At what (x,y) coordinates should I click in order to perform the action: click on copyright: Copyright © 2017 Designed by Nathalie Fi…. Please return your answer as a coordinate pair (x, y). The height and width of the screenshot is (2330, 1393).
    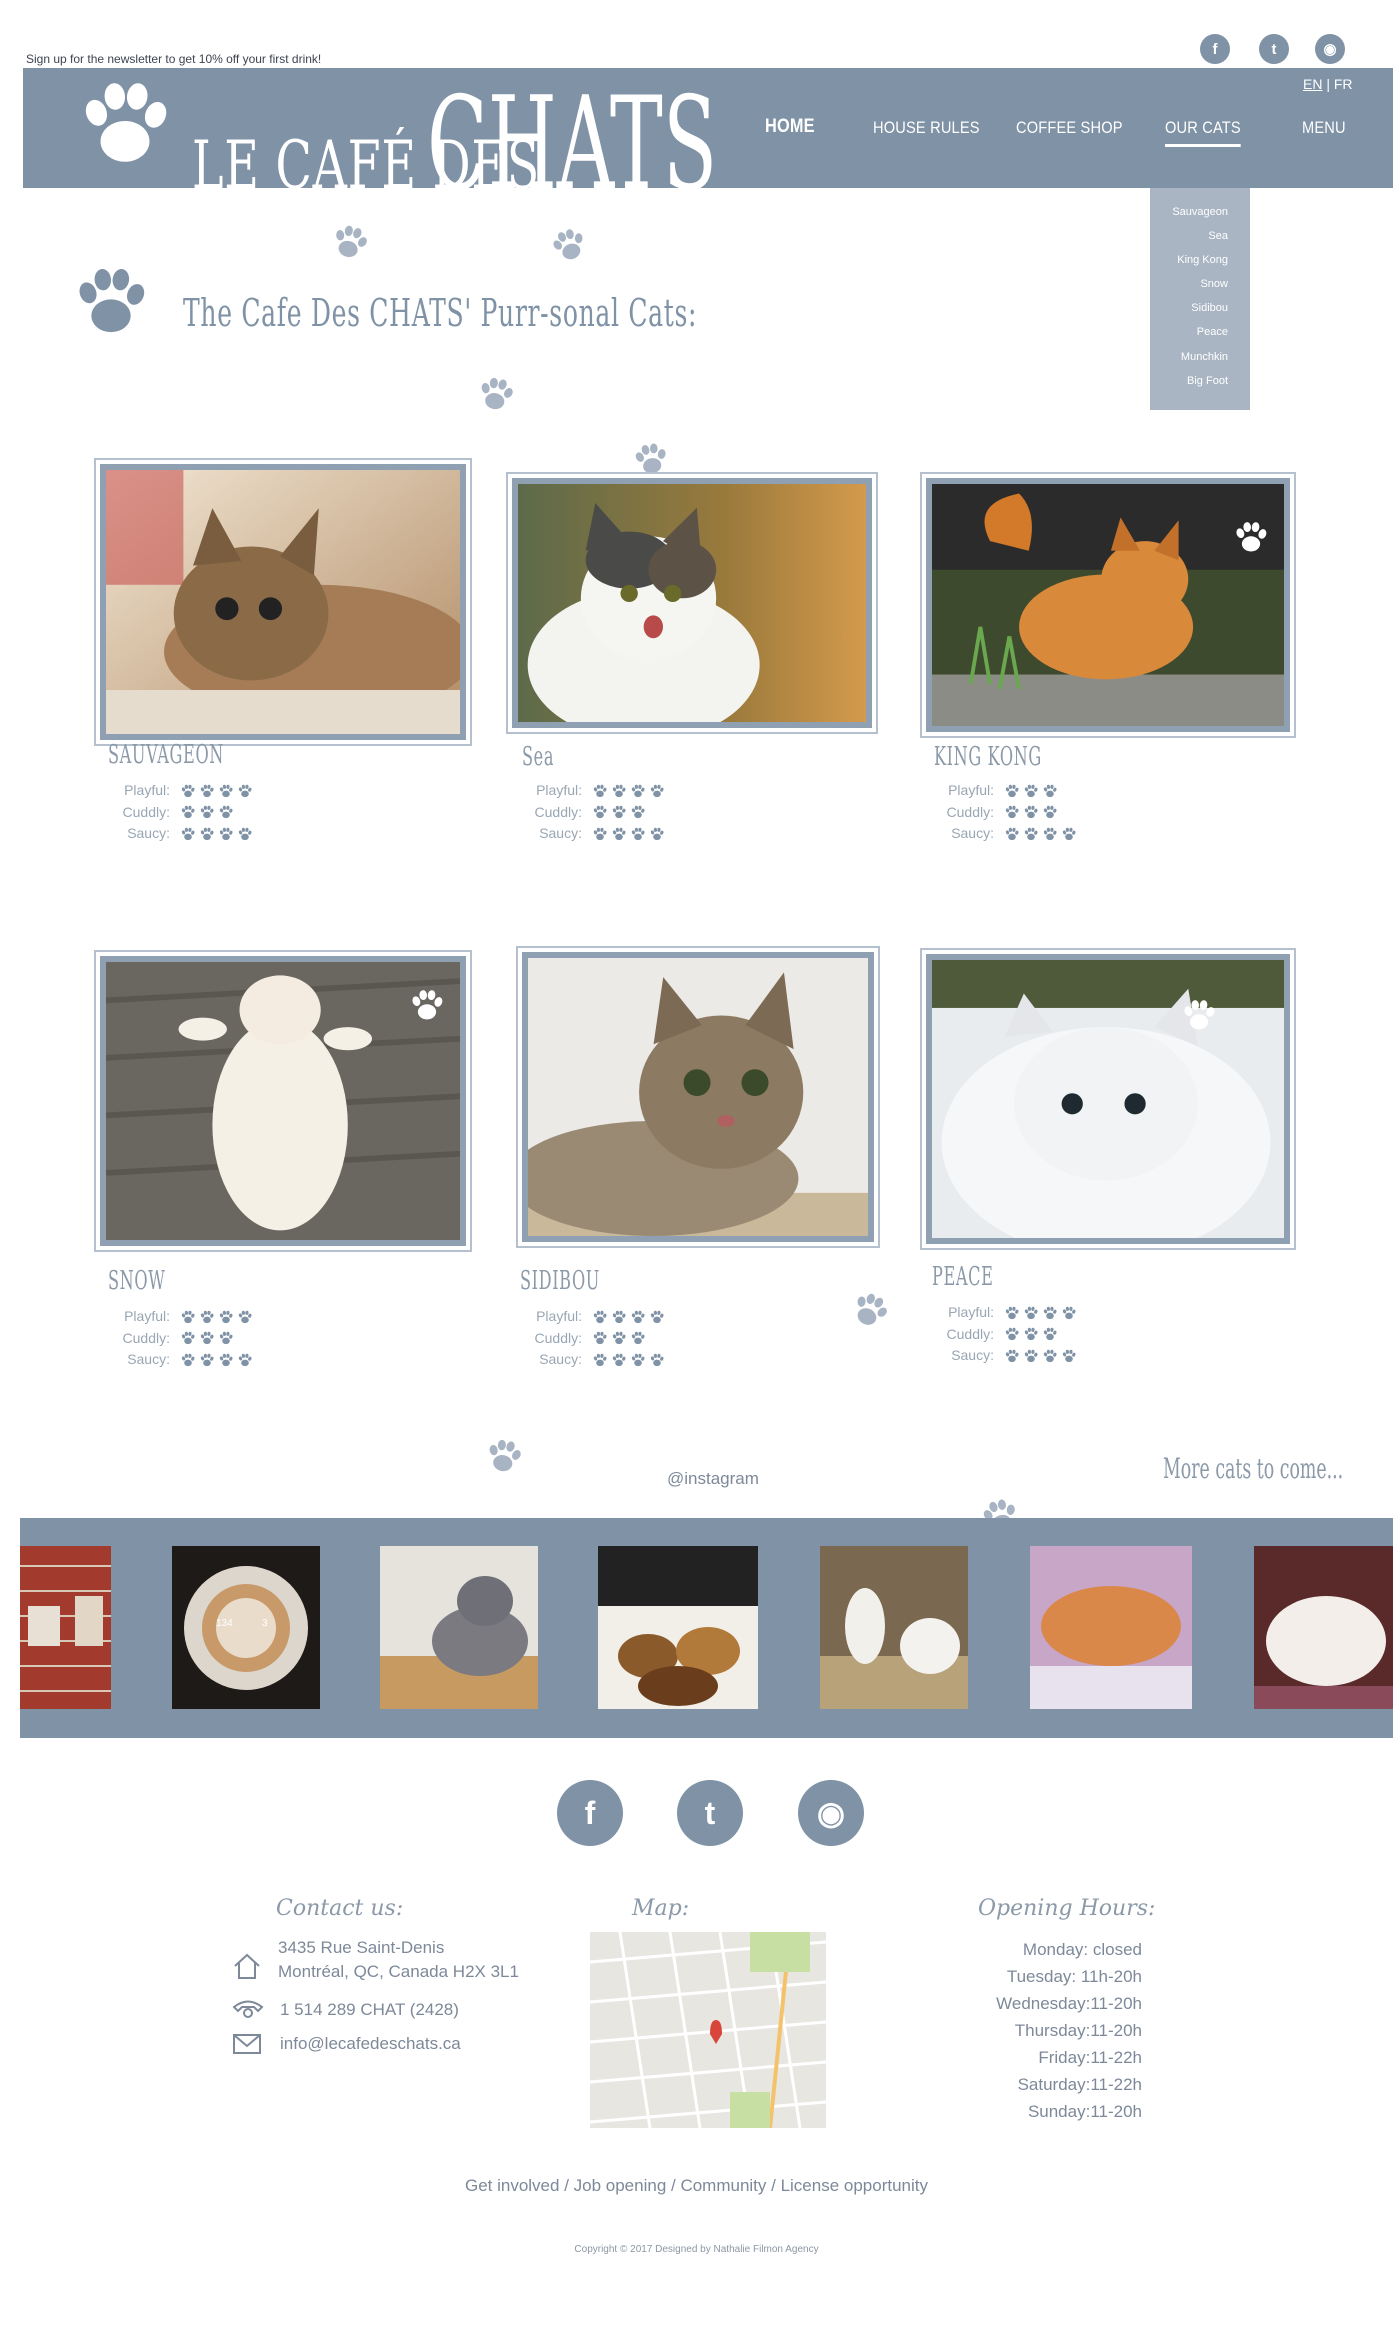
    Looking at the image, I should click on (696, 2249).